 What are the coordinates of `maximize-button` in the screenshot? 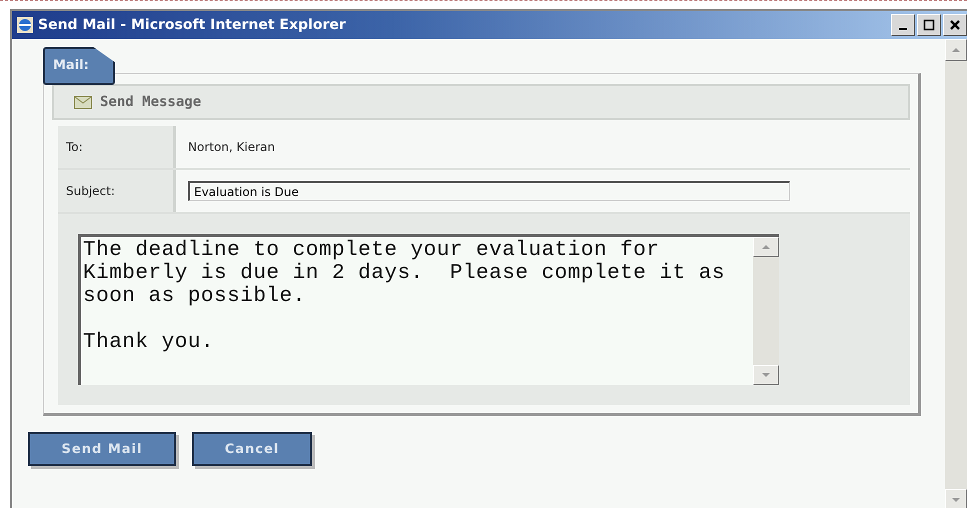 It's located at (929, 25).